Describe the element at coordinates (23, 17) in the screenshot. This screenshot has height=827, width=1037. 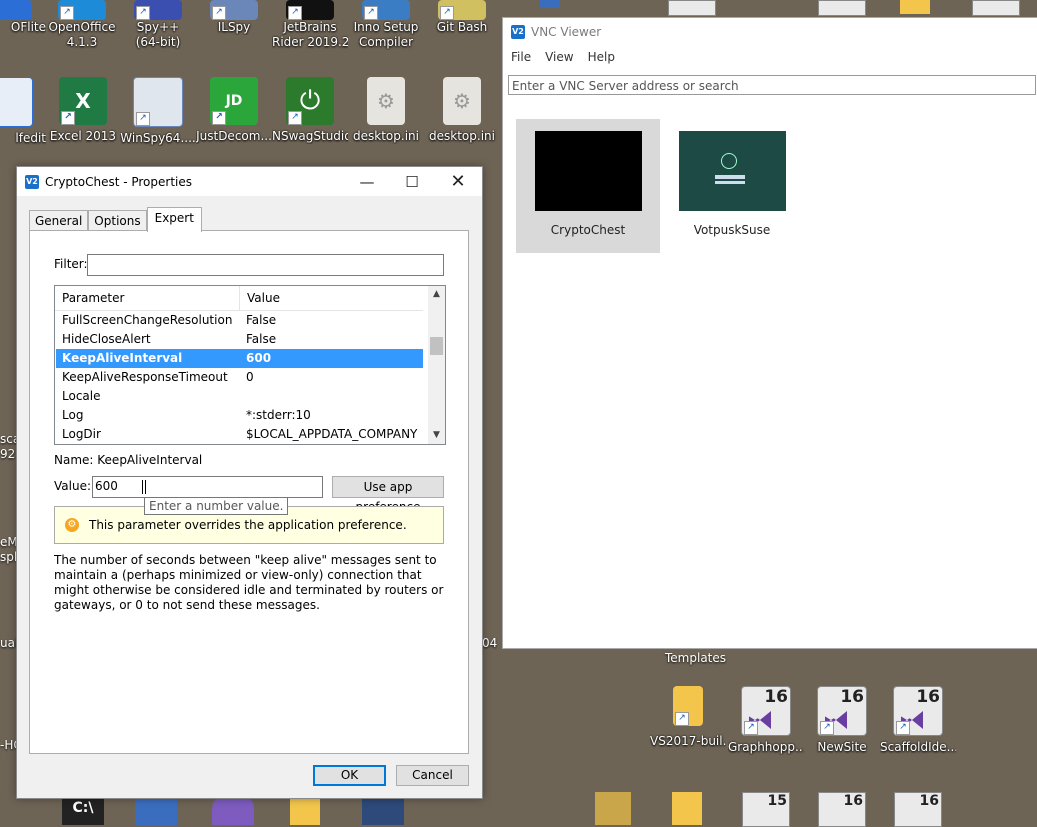
I see `pdf-app-icon: OFlite` at that location.